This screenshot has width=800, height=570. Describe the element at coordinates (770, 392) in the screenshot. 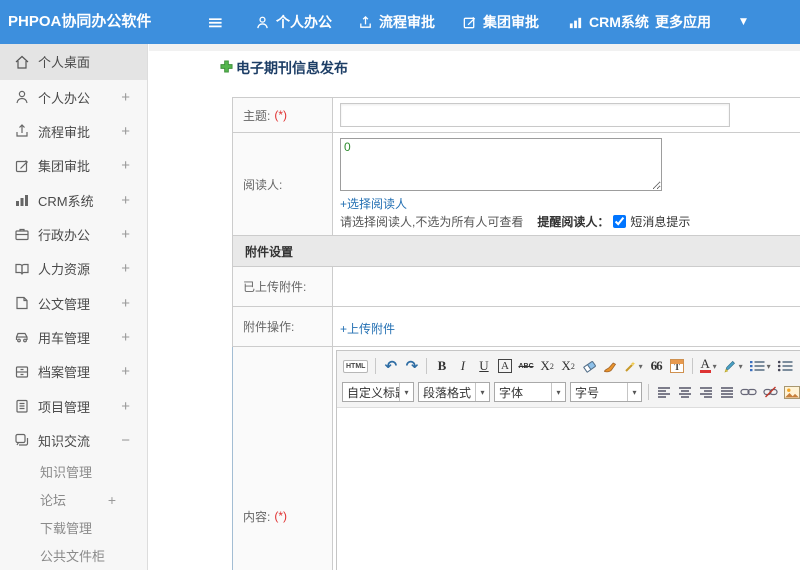

I see `remove-link-button` at that location.